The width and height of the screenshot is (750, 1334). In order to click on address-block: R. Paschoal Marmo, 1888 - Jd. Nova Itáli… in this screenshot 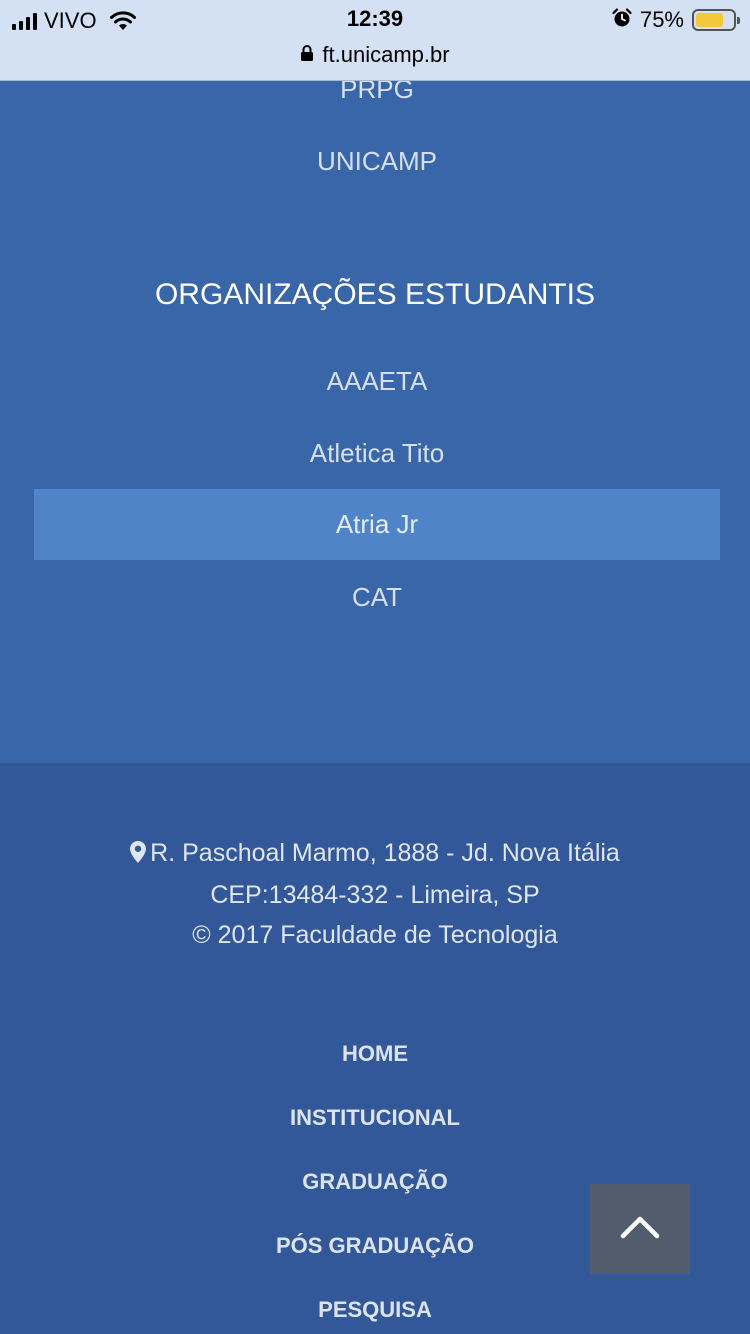, I will do `click(375, 894)`.